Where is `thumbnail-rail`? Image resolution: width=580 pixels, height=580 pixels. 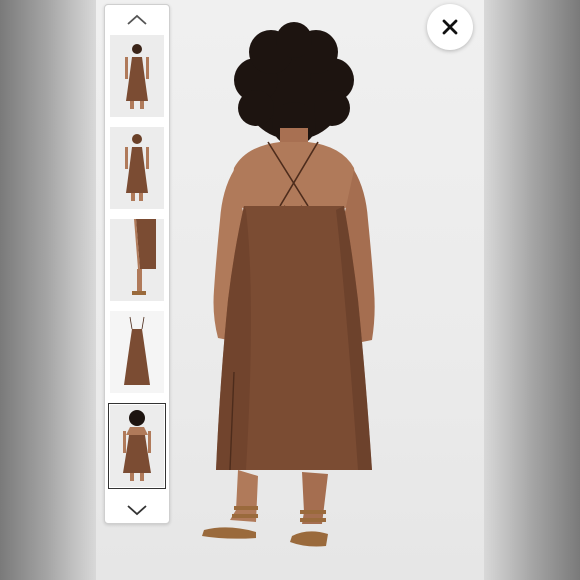 thumbnail-rail is located at coordinates (137, 264).